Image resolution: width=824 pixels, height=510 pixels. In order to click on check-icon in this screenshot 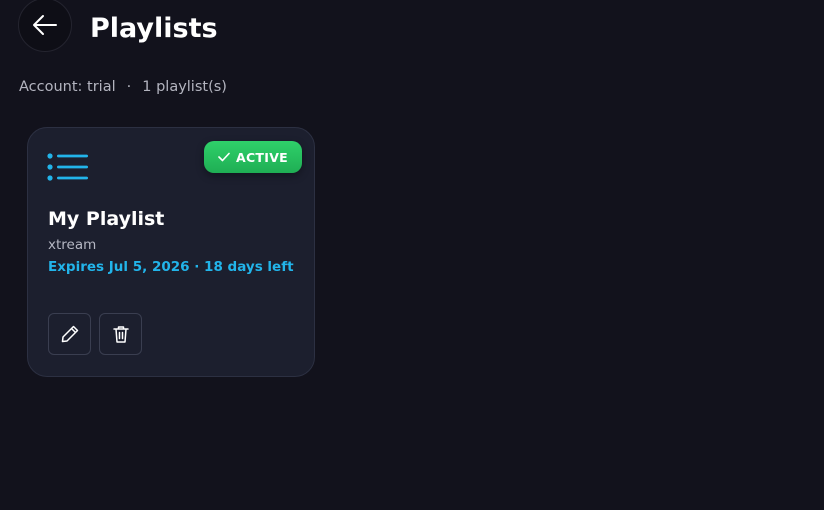, I will do `click(224, 157)`.